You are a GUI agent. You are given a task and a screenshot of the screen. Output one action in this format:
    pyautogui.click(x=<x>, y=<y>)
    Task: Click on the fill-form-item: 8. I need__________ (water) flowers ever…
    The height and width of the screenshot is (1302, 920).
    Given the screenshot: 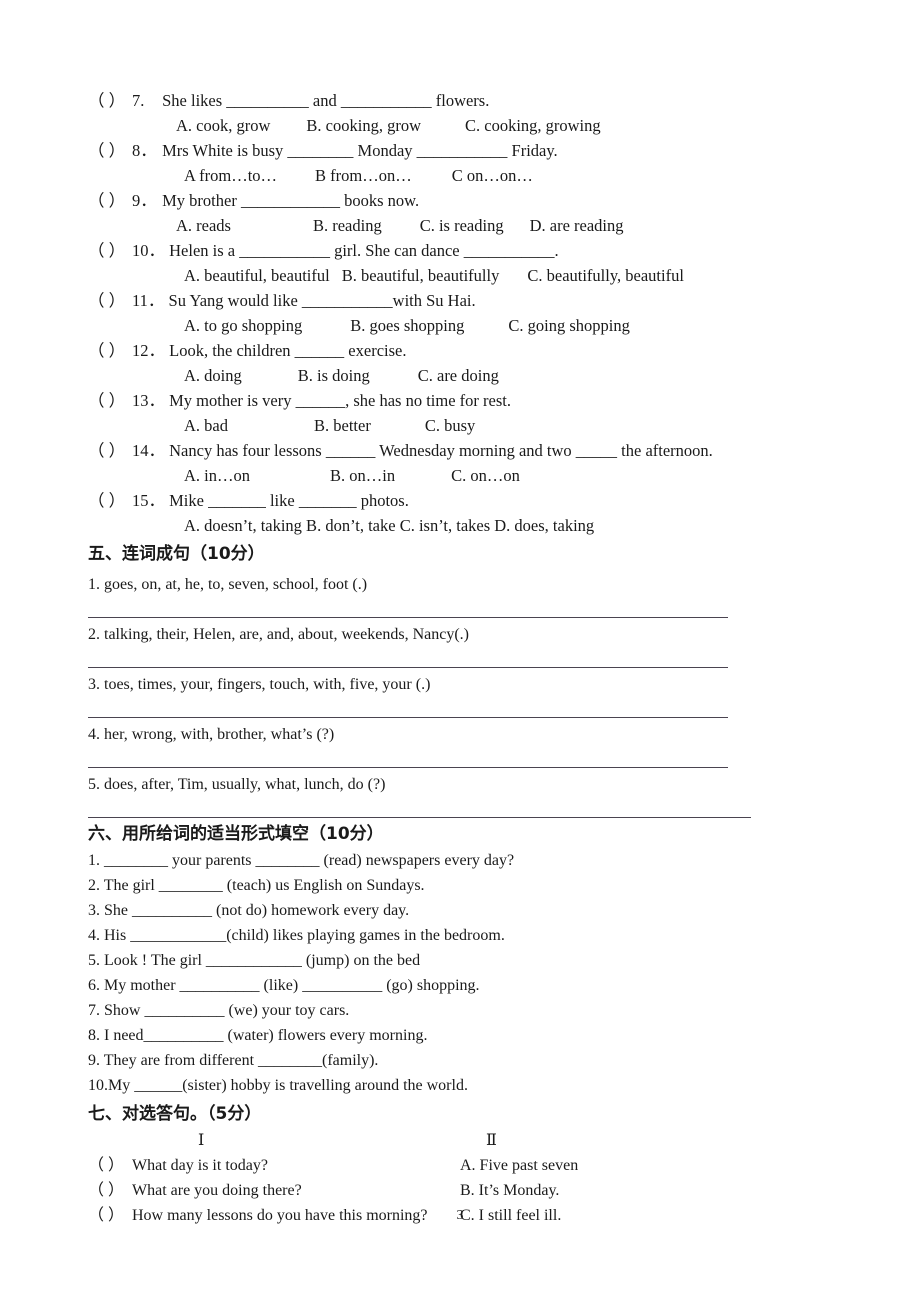 What is the action you would take?
    pyautogui.click(x=468, y=1035)
    